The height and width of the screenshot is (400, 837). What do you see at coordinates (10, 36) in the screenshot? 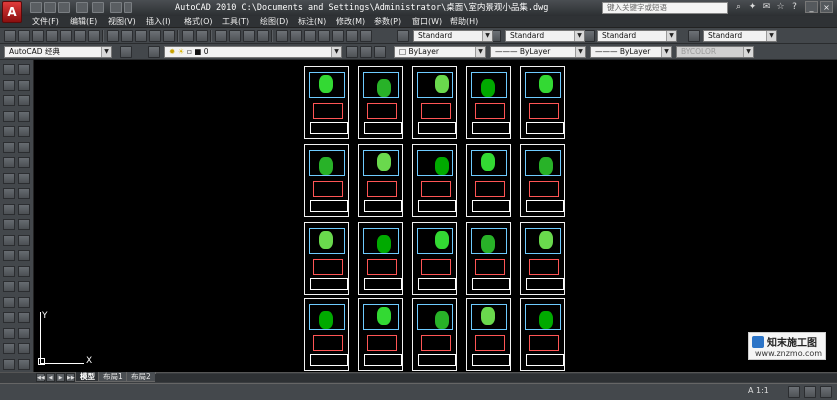
I see `qnew-icon` at bounding box center [10, 36].